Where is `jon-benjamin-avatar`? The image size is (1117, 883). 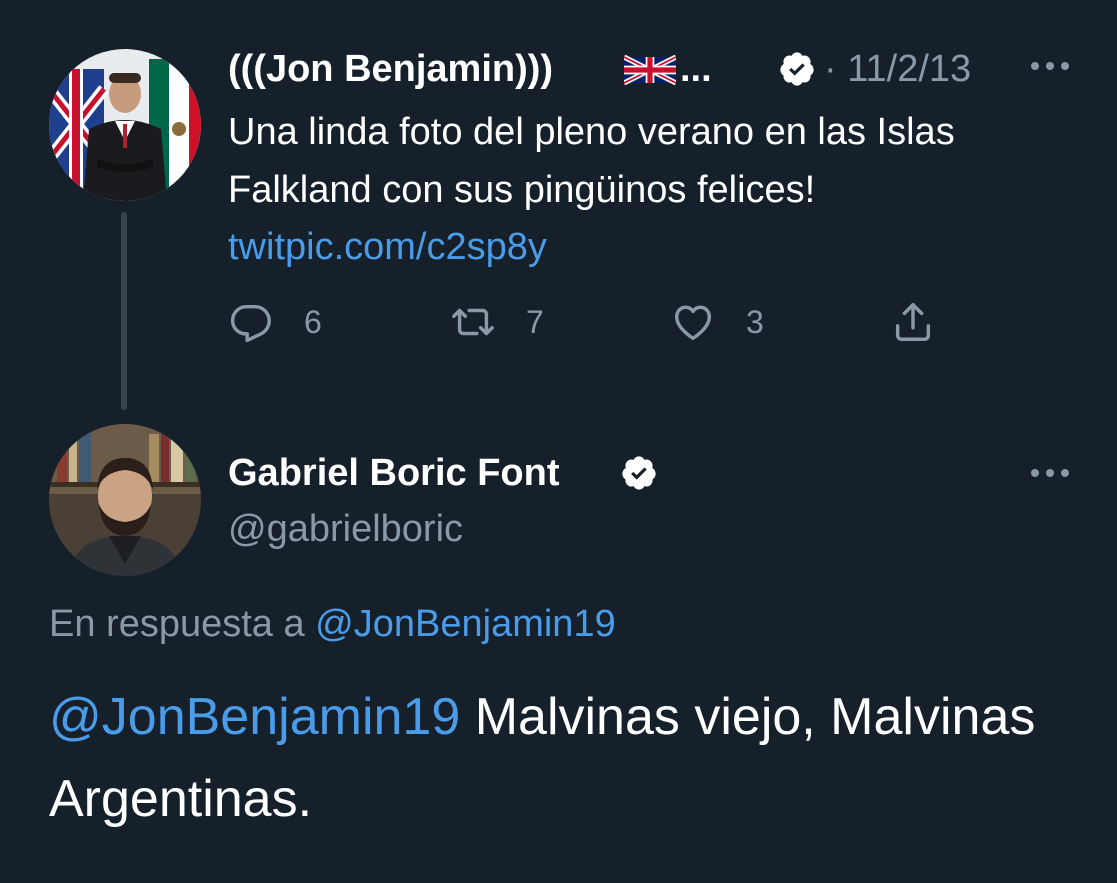 jon-benjamin-avatar is located at coordinates (125, 125).